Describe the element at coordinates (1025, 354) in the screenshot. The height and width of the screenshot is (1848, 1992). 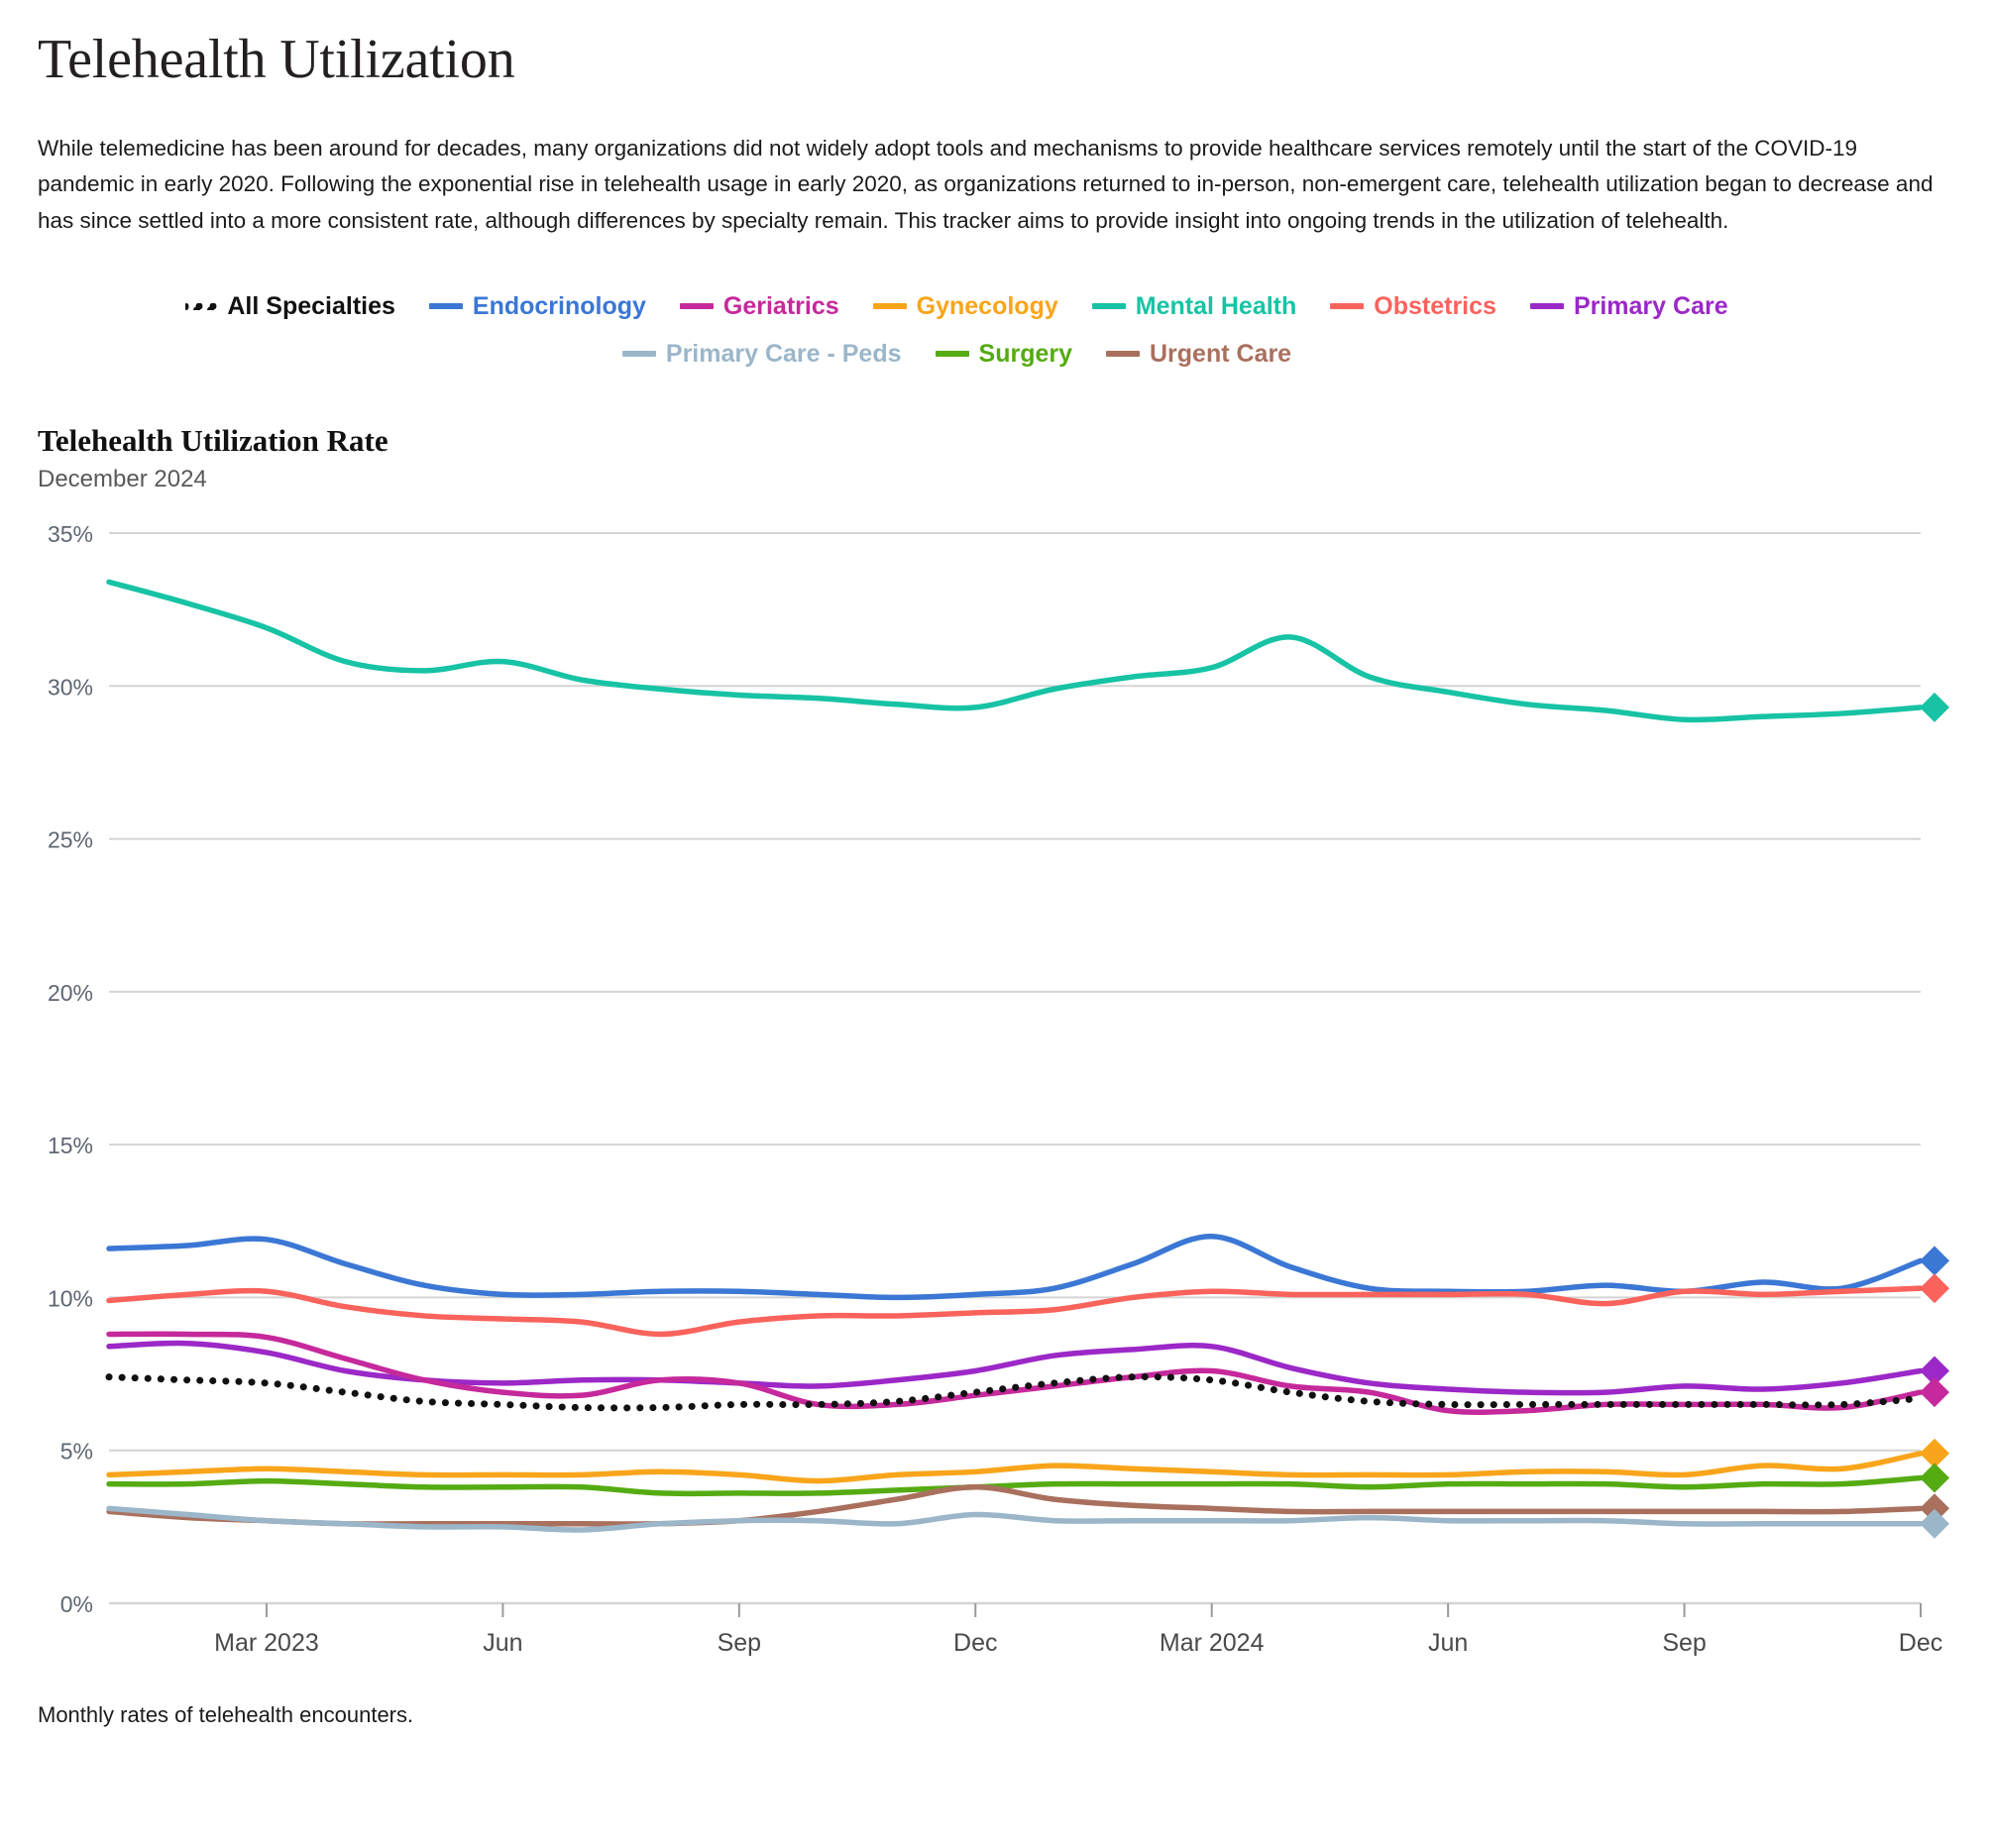
I see `legend-item-label: Surgery` at that location.